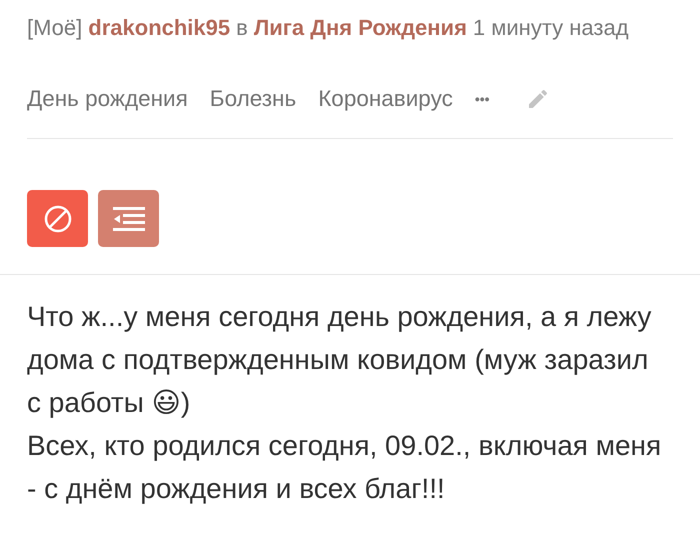  What do you see at coordinates (550, 28) in the screenshot?
I see `post-time: 1 минуту назад` at bounding box center [550, 28].